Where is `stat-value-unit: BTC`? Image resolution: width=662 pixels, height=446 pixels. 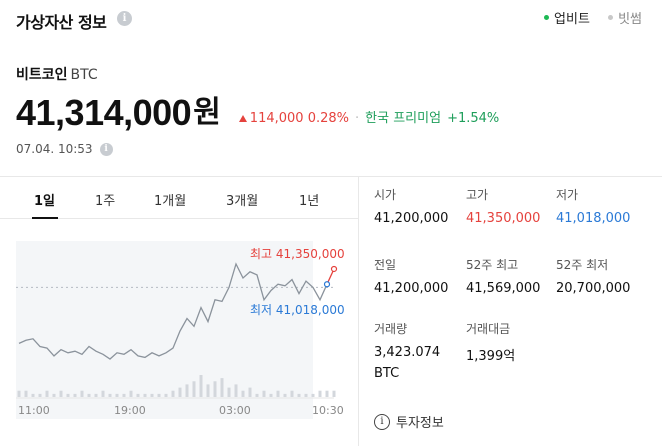
stat-value-unit: BTC is located at coordinates (387, 373).